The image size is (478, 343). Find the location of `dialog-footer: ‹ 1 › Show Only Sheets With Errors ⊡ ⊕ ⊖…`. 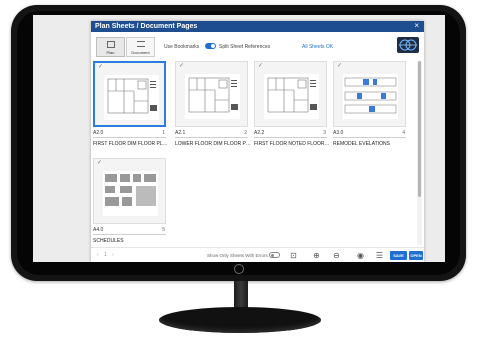

dialog-footer: ‹ 1 › Show Only Sheets With Errors ⊡ ⊕ ⊖… is located at coordinates (257, 254).